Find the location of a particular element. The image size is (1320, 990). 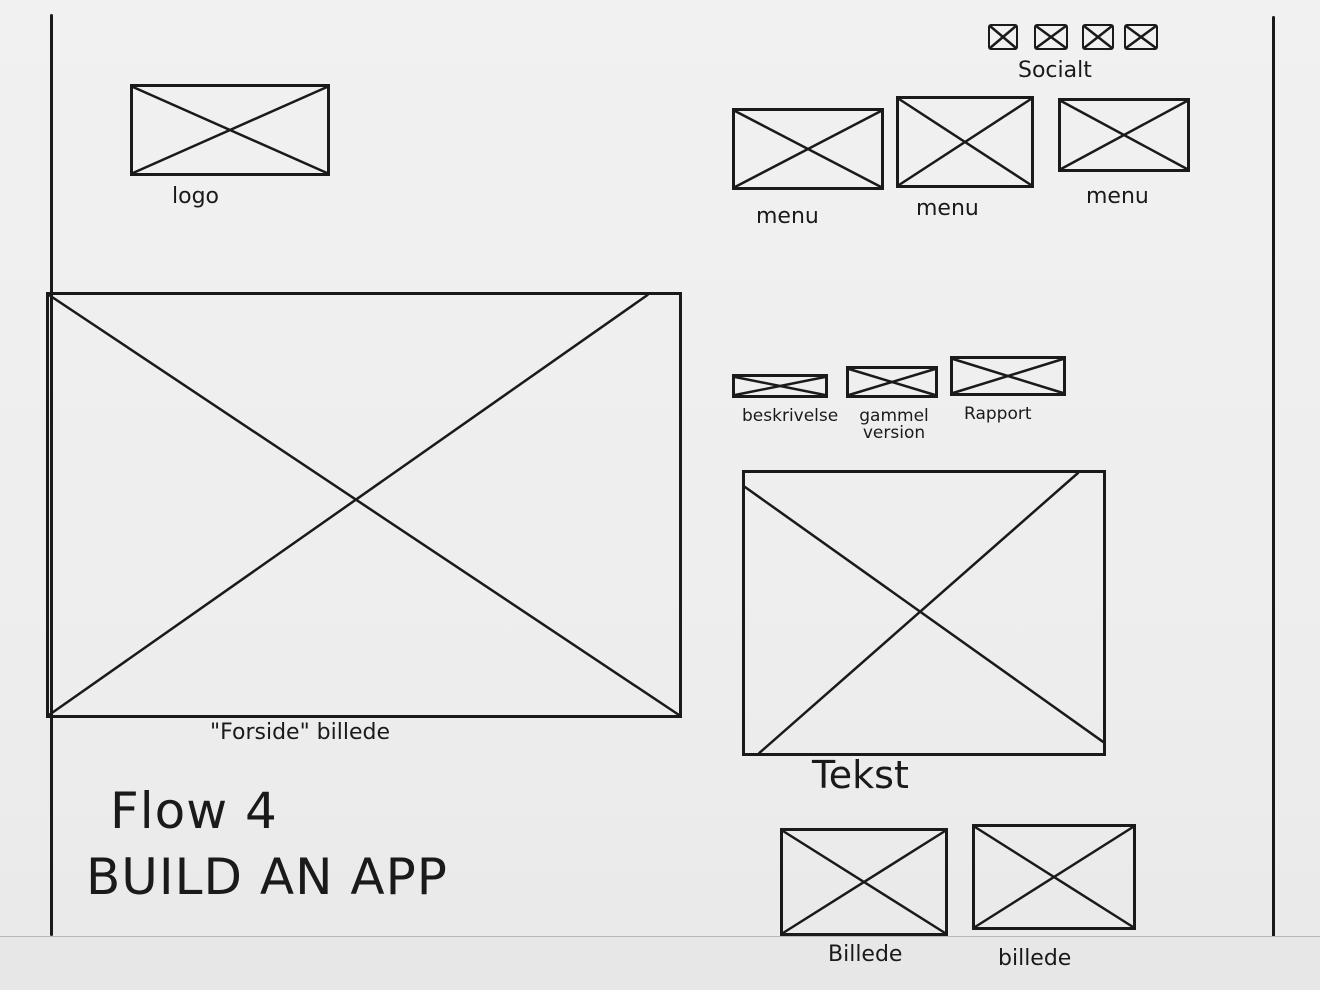

menu-item-1-label: menu is located at coordinates (787, 216).